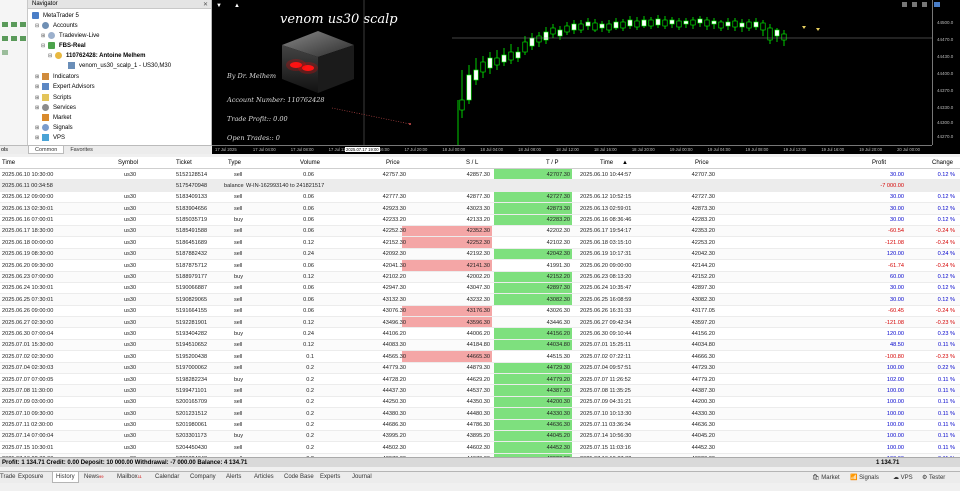 The width and height of the screenshot is (960, 491). What do you see at coordinates (299, 477) in the screenshot?
I see `tab-code-base: Code Base` at bounding box center [299, 477].